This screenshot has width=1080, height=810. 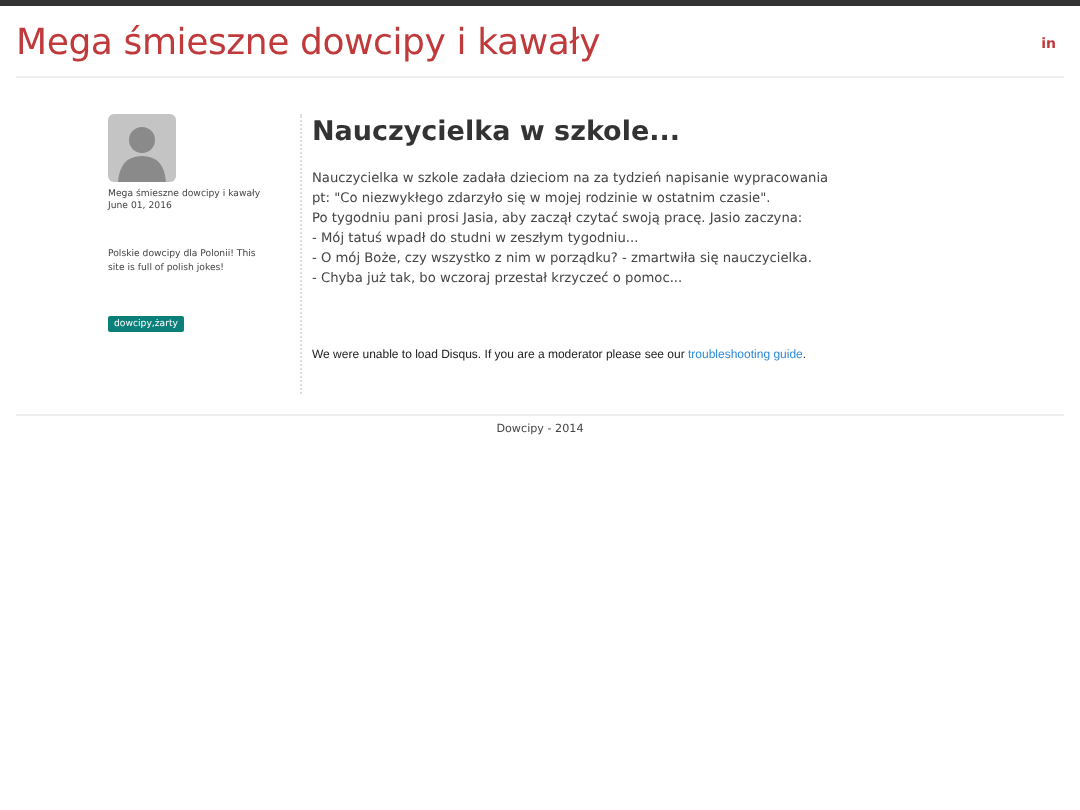 I want to click on site-title: Mega śmieszne dowcipy i kawały, so click(x=308, y=43).